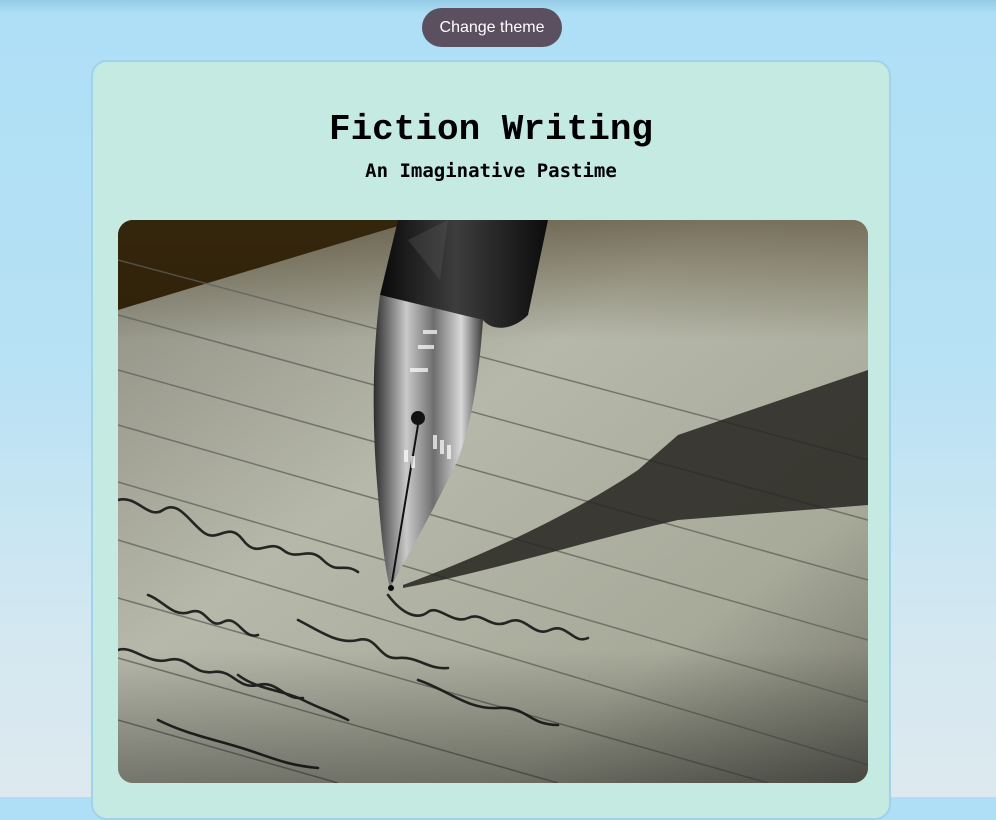 Image resolution: width=996 pixels, height=820 pixels. Describe the element at coordinates (491, 129) in the screenshot. I see `page-title: Fiction Writing` at that location.